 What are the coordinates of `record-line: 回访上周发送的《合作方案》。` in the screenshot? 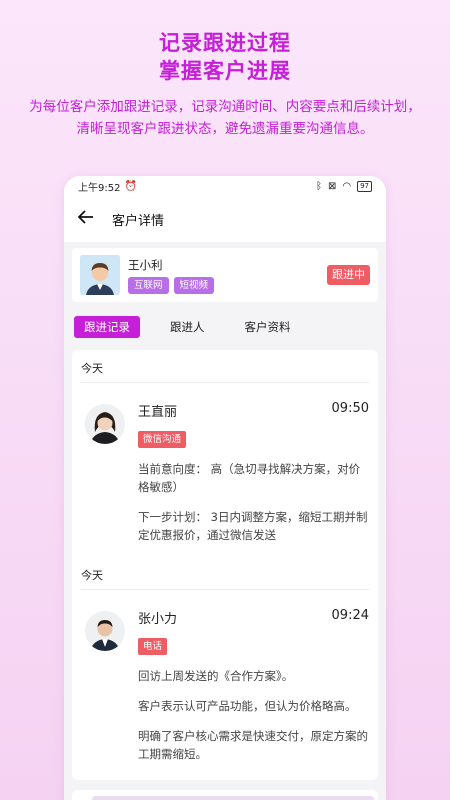 It's located at (216, 676).